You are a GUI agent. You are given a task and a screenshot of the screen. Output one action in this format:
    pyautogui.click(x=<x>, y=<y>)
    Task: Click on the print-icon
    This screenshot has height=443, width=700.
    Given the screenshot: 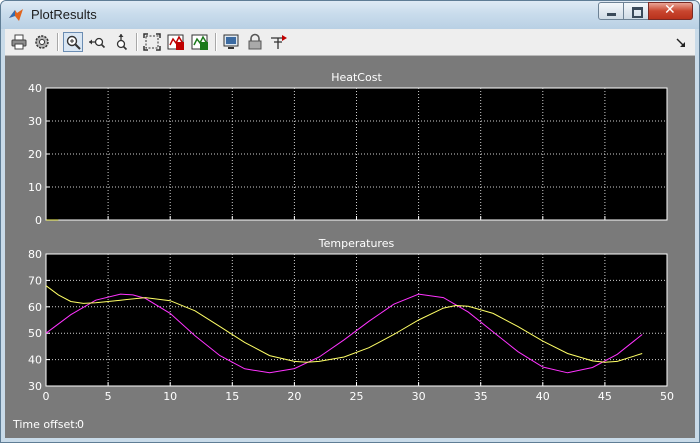 What is the action you would take?
    pyautogui.click(x=19, y=42)
    